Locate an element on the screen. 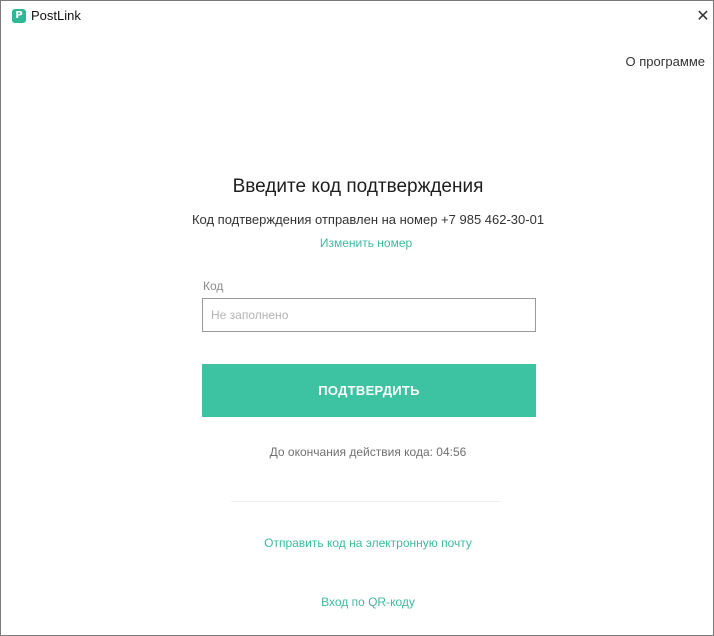  about-link: О программе is located at coordinates (665, 61).